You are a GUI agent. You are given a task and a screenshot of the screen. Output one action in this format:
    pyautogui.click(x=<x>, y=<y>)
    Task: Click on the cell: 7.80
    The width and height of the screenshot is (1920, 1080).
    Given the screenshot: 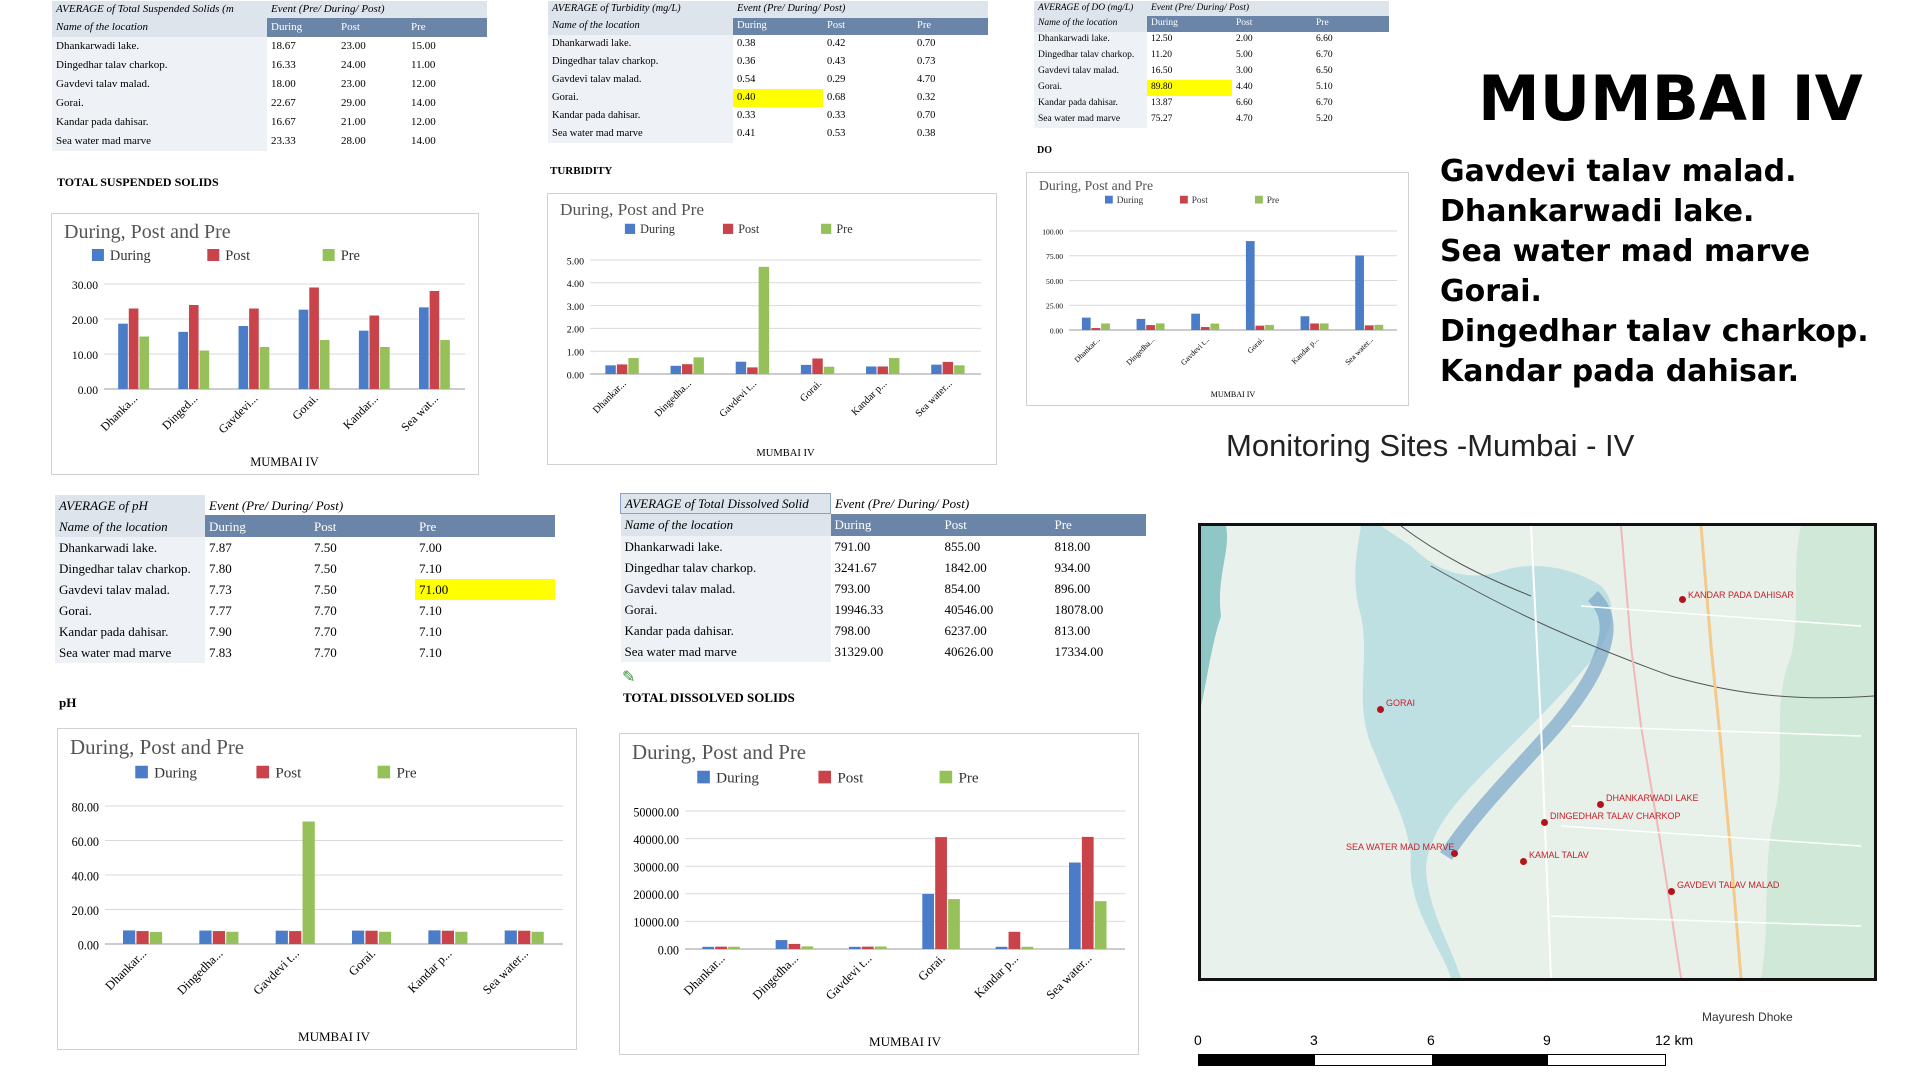 What is the action you would take?
    pyautogui.click(x=220, y=568)
    